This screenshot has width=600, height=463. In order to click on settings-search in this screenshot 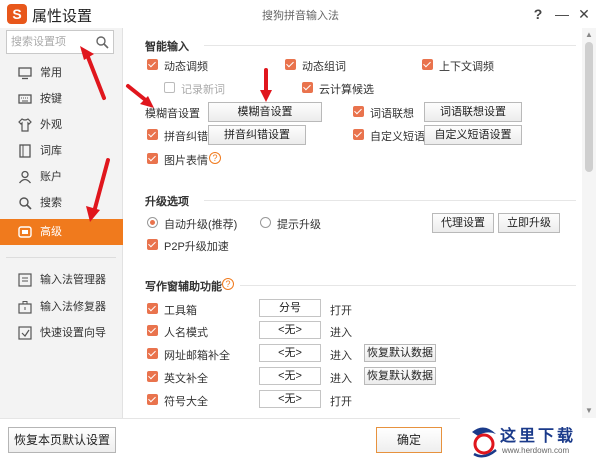, I will do `click(60, 42)`.